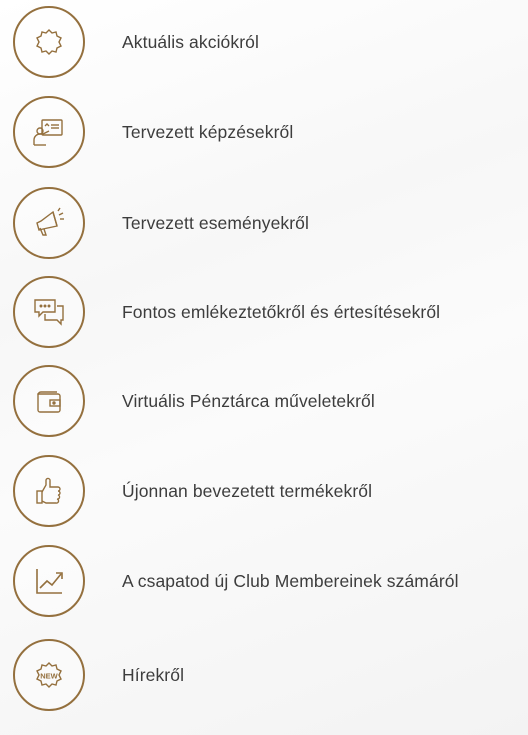  Describe the element at coordinates (290, 580) in the screenshot. I see `item-label: A csapatod új Club Membereinek számáról` at that location.